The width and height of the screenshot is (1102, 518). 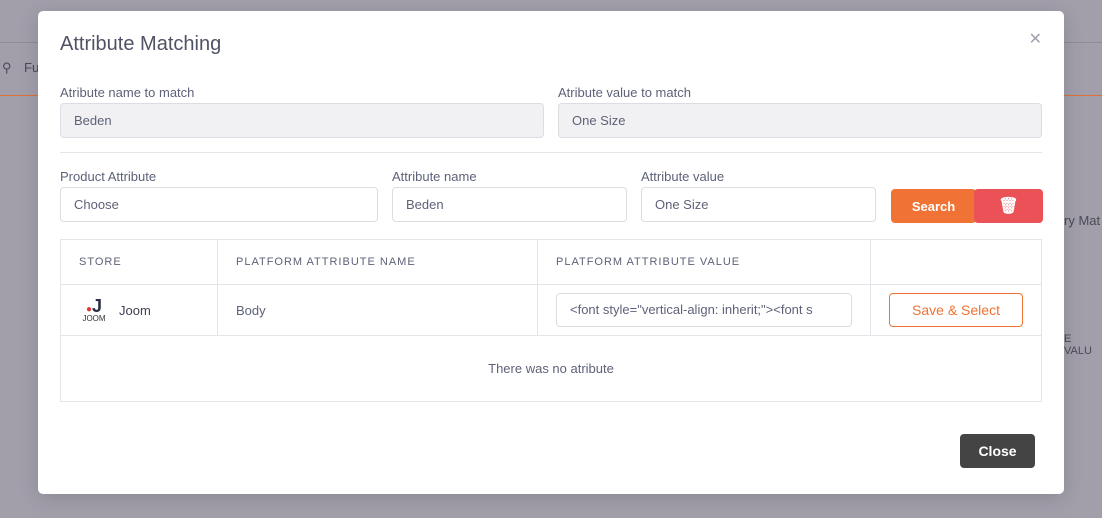 I want to click on trash-icon: 🗑, so click(x=1008, y=206).